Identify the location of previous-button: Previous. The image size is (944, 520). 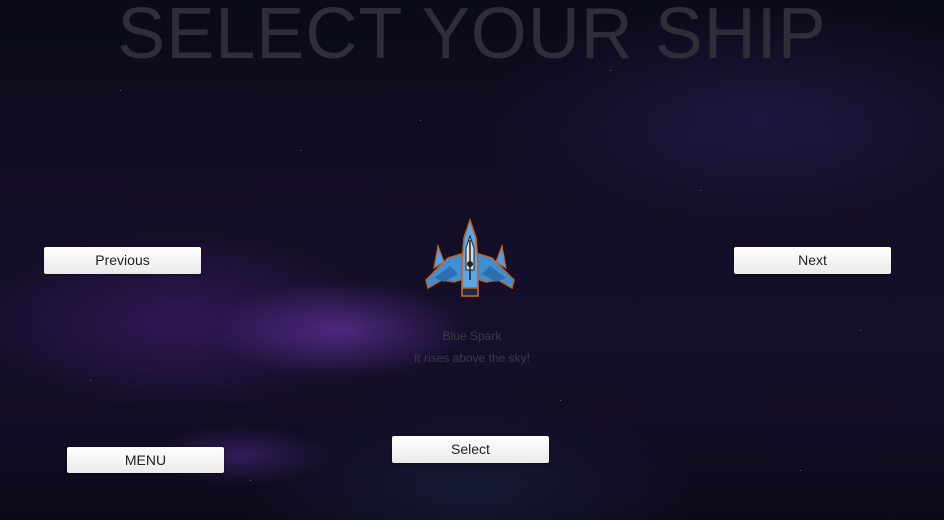
(122, 260).